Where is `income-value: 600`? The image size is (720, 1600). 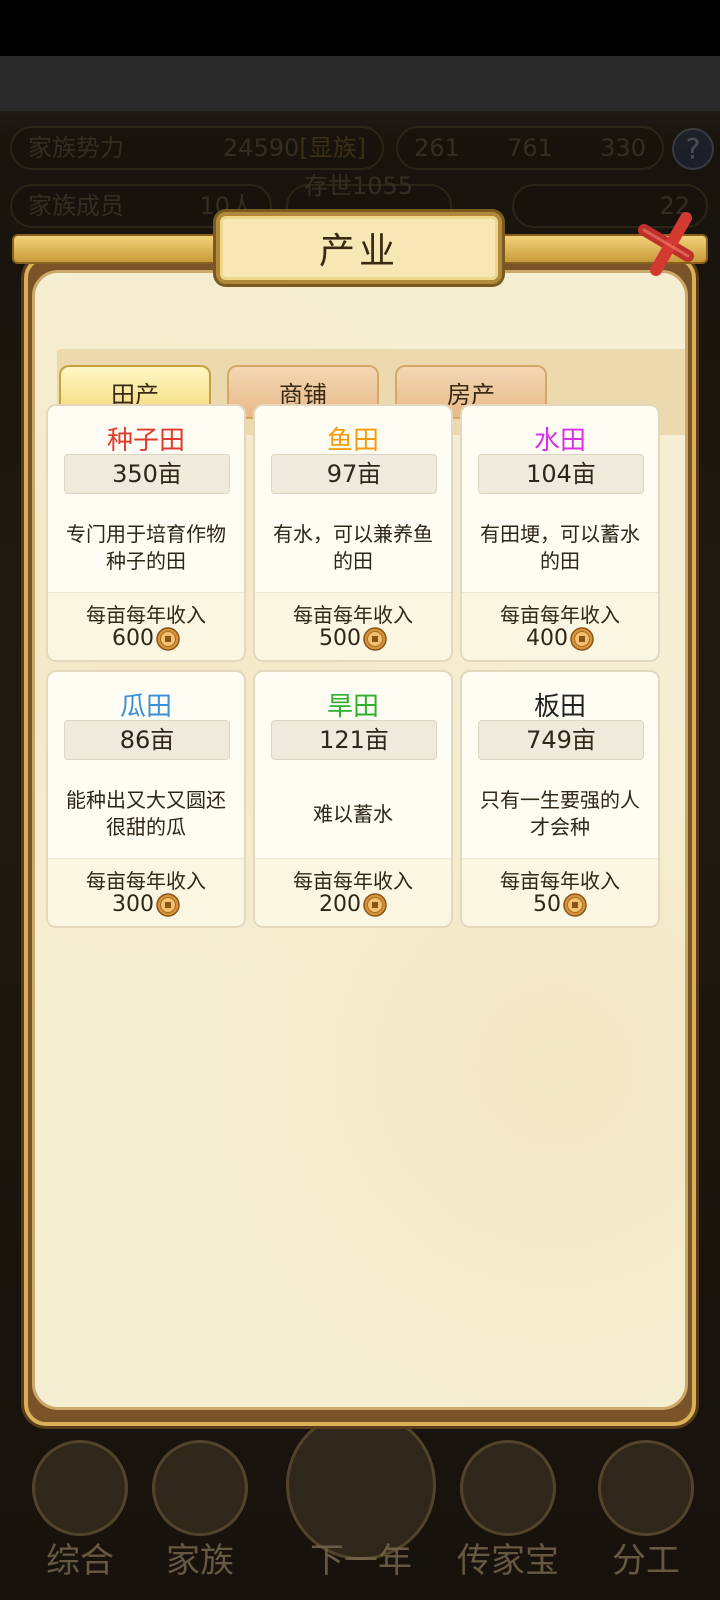 income-value: 600 is located at coordinates (133, 638).